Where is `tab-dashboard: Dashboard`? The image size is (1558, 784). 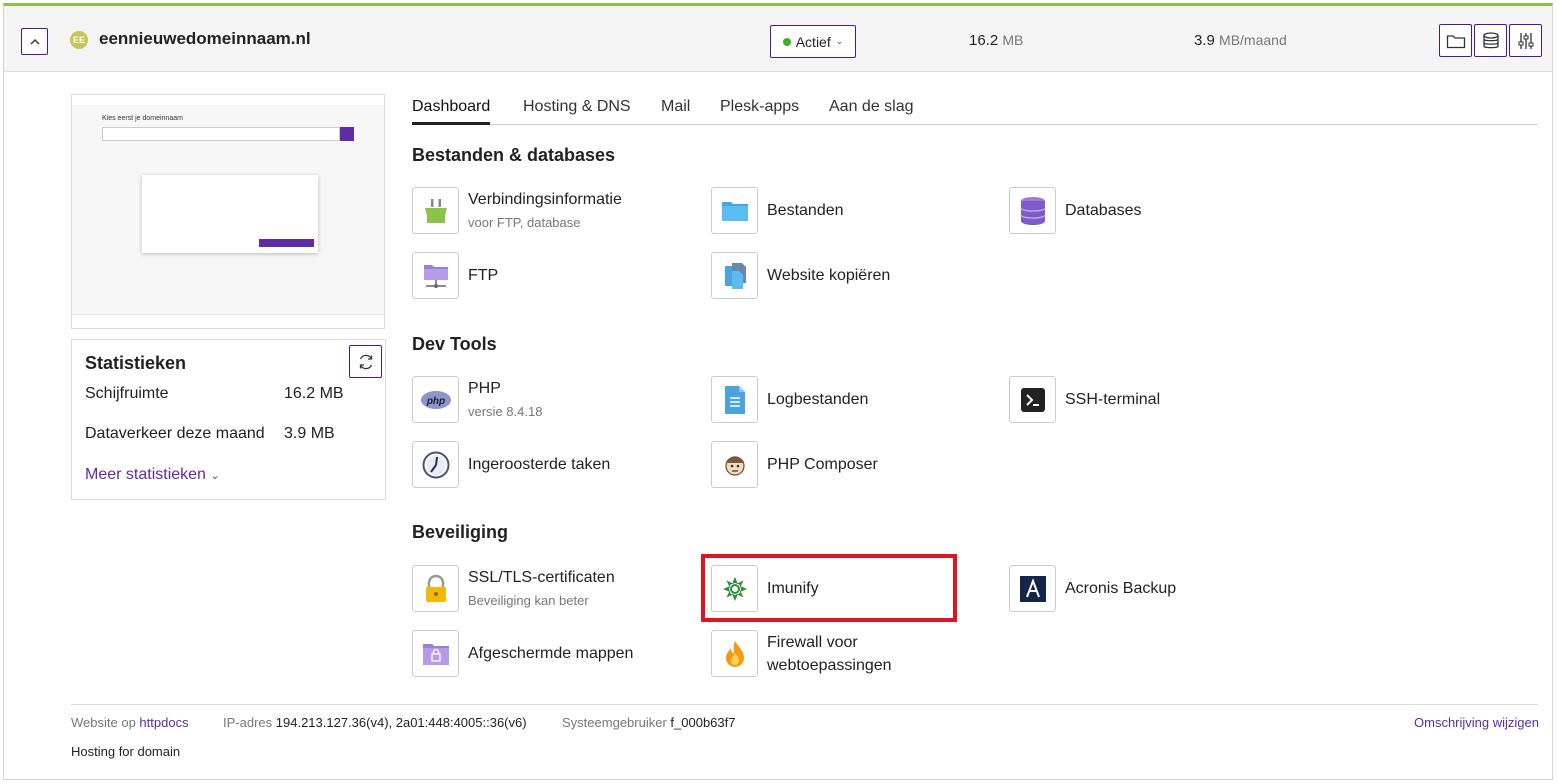
tab-dashboard: Dashboard is located at coordinates (451, 111).